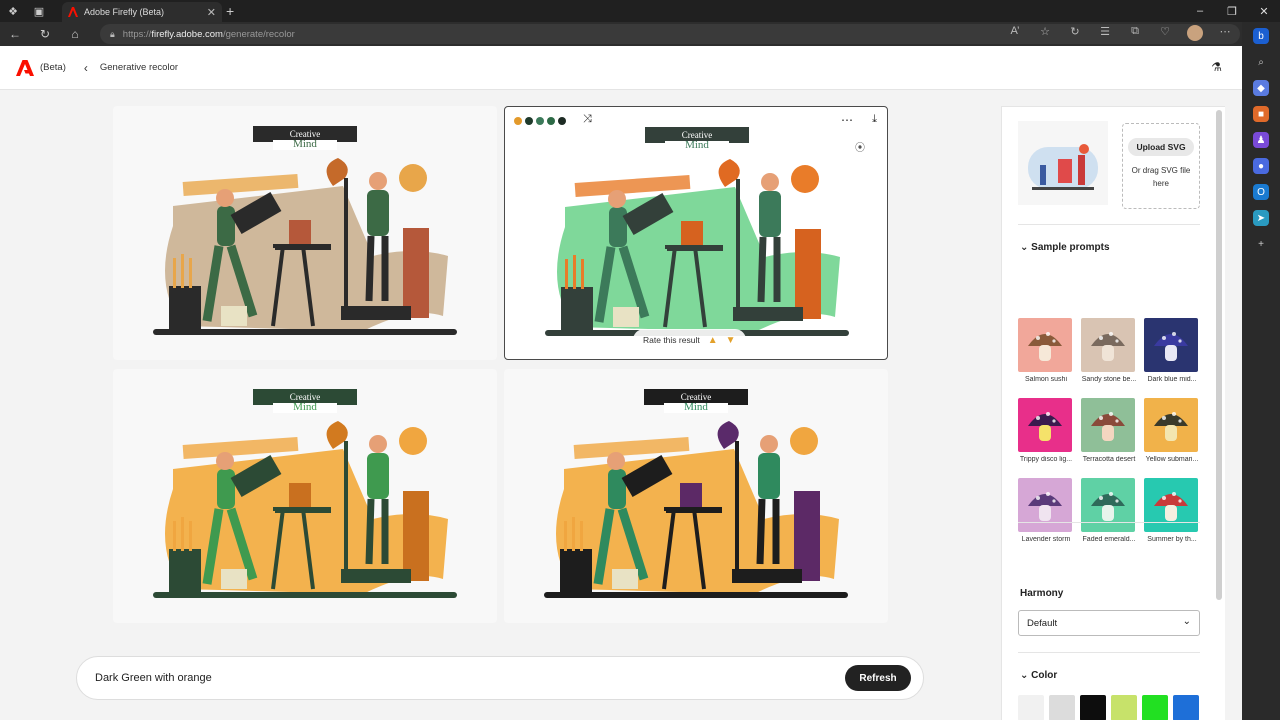 The image size is (1280, 720). Describe the element at coordinates (689, 340) in the screenshot. I see `rate-result-bar: Rate this result ▲ ▼` at that location.